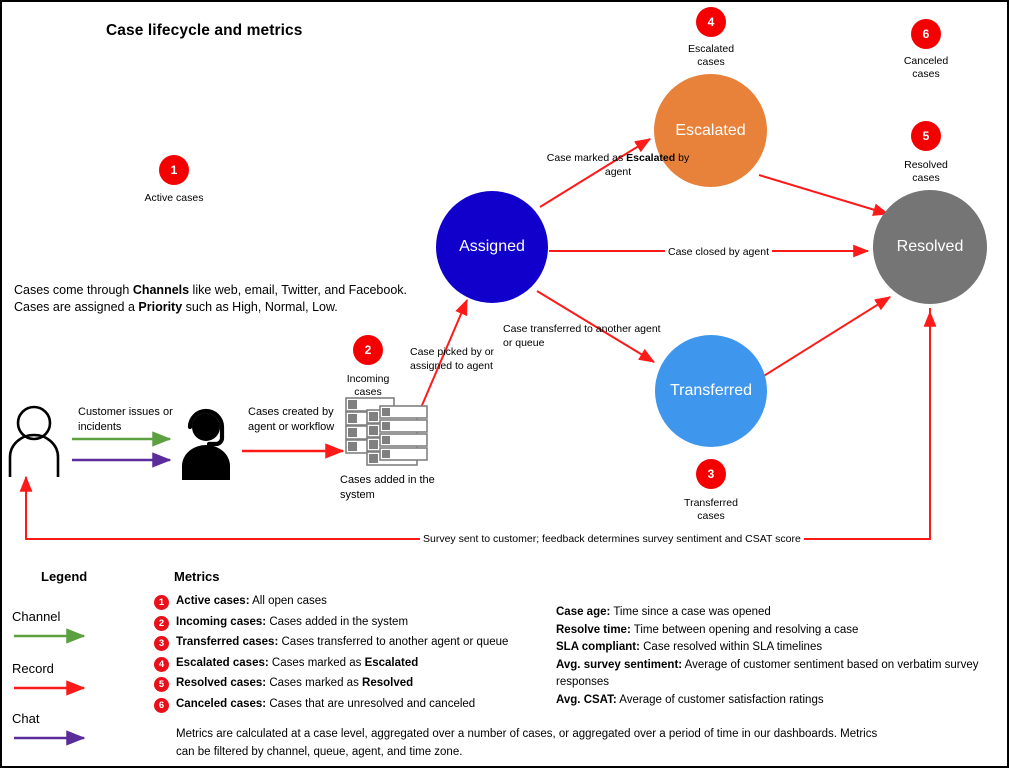 The height and width of the screenshot is (768, 1009). Describe the element at coordinates (357, 495) in the screenshot. I see `flow-label-cases-added-line2: system` at that location.